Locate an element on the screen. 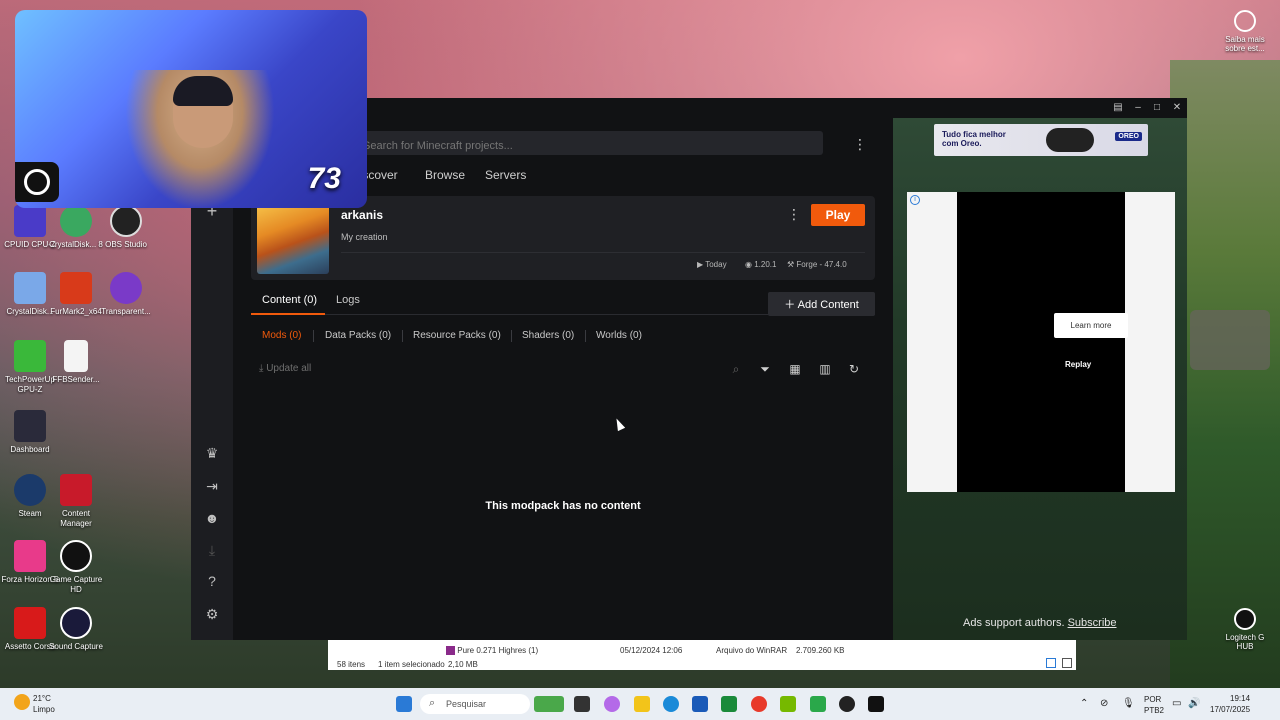 The height and width of the screenshot is (720, 1280). copilot-icon is located at coordinates (612, 704).